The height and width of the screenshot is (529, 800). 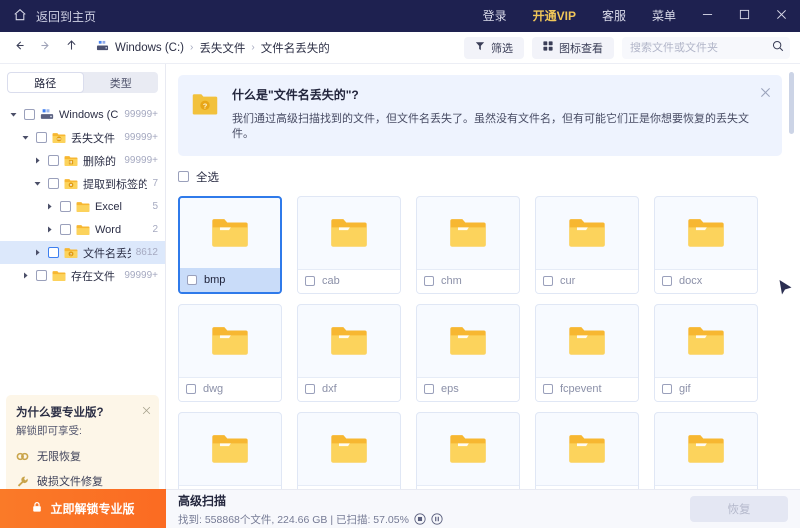 What do you see at coordinates (121, 82) in the screenshot?
I see `tab-type: 类型` at bounding box center [121, 82].